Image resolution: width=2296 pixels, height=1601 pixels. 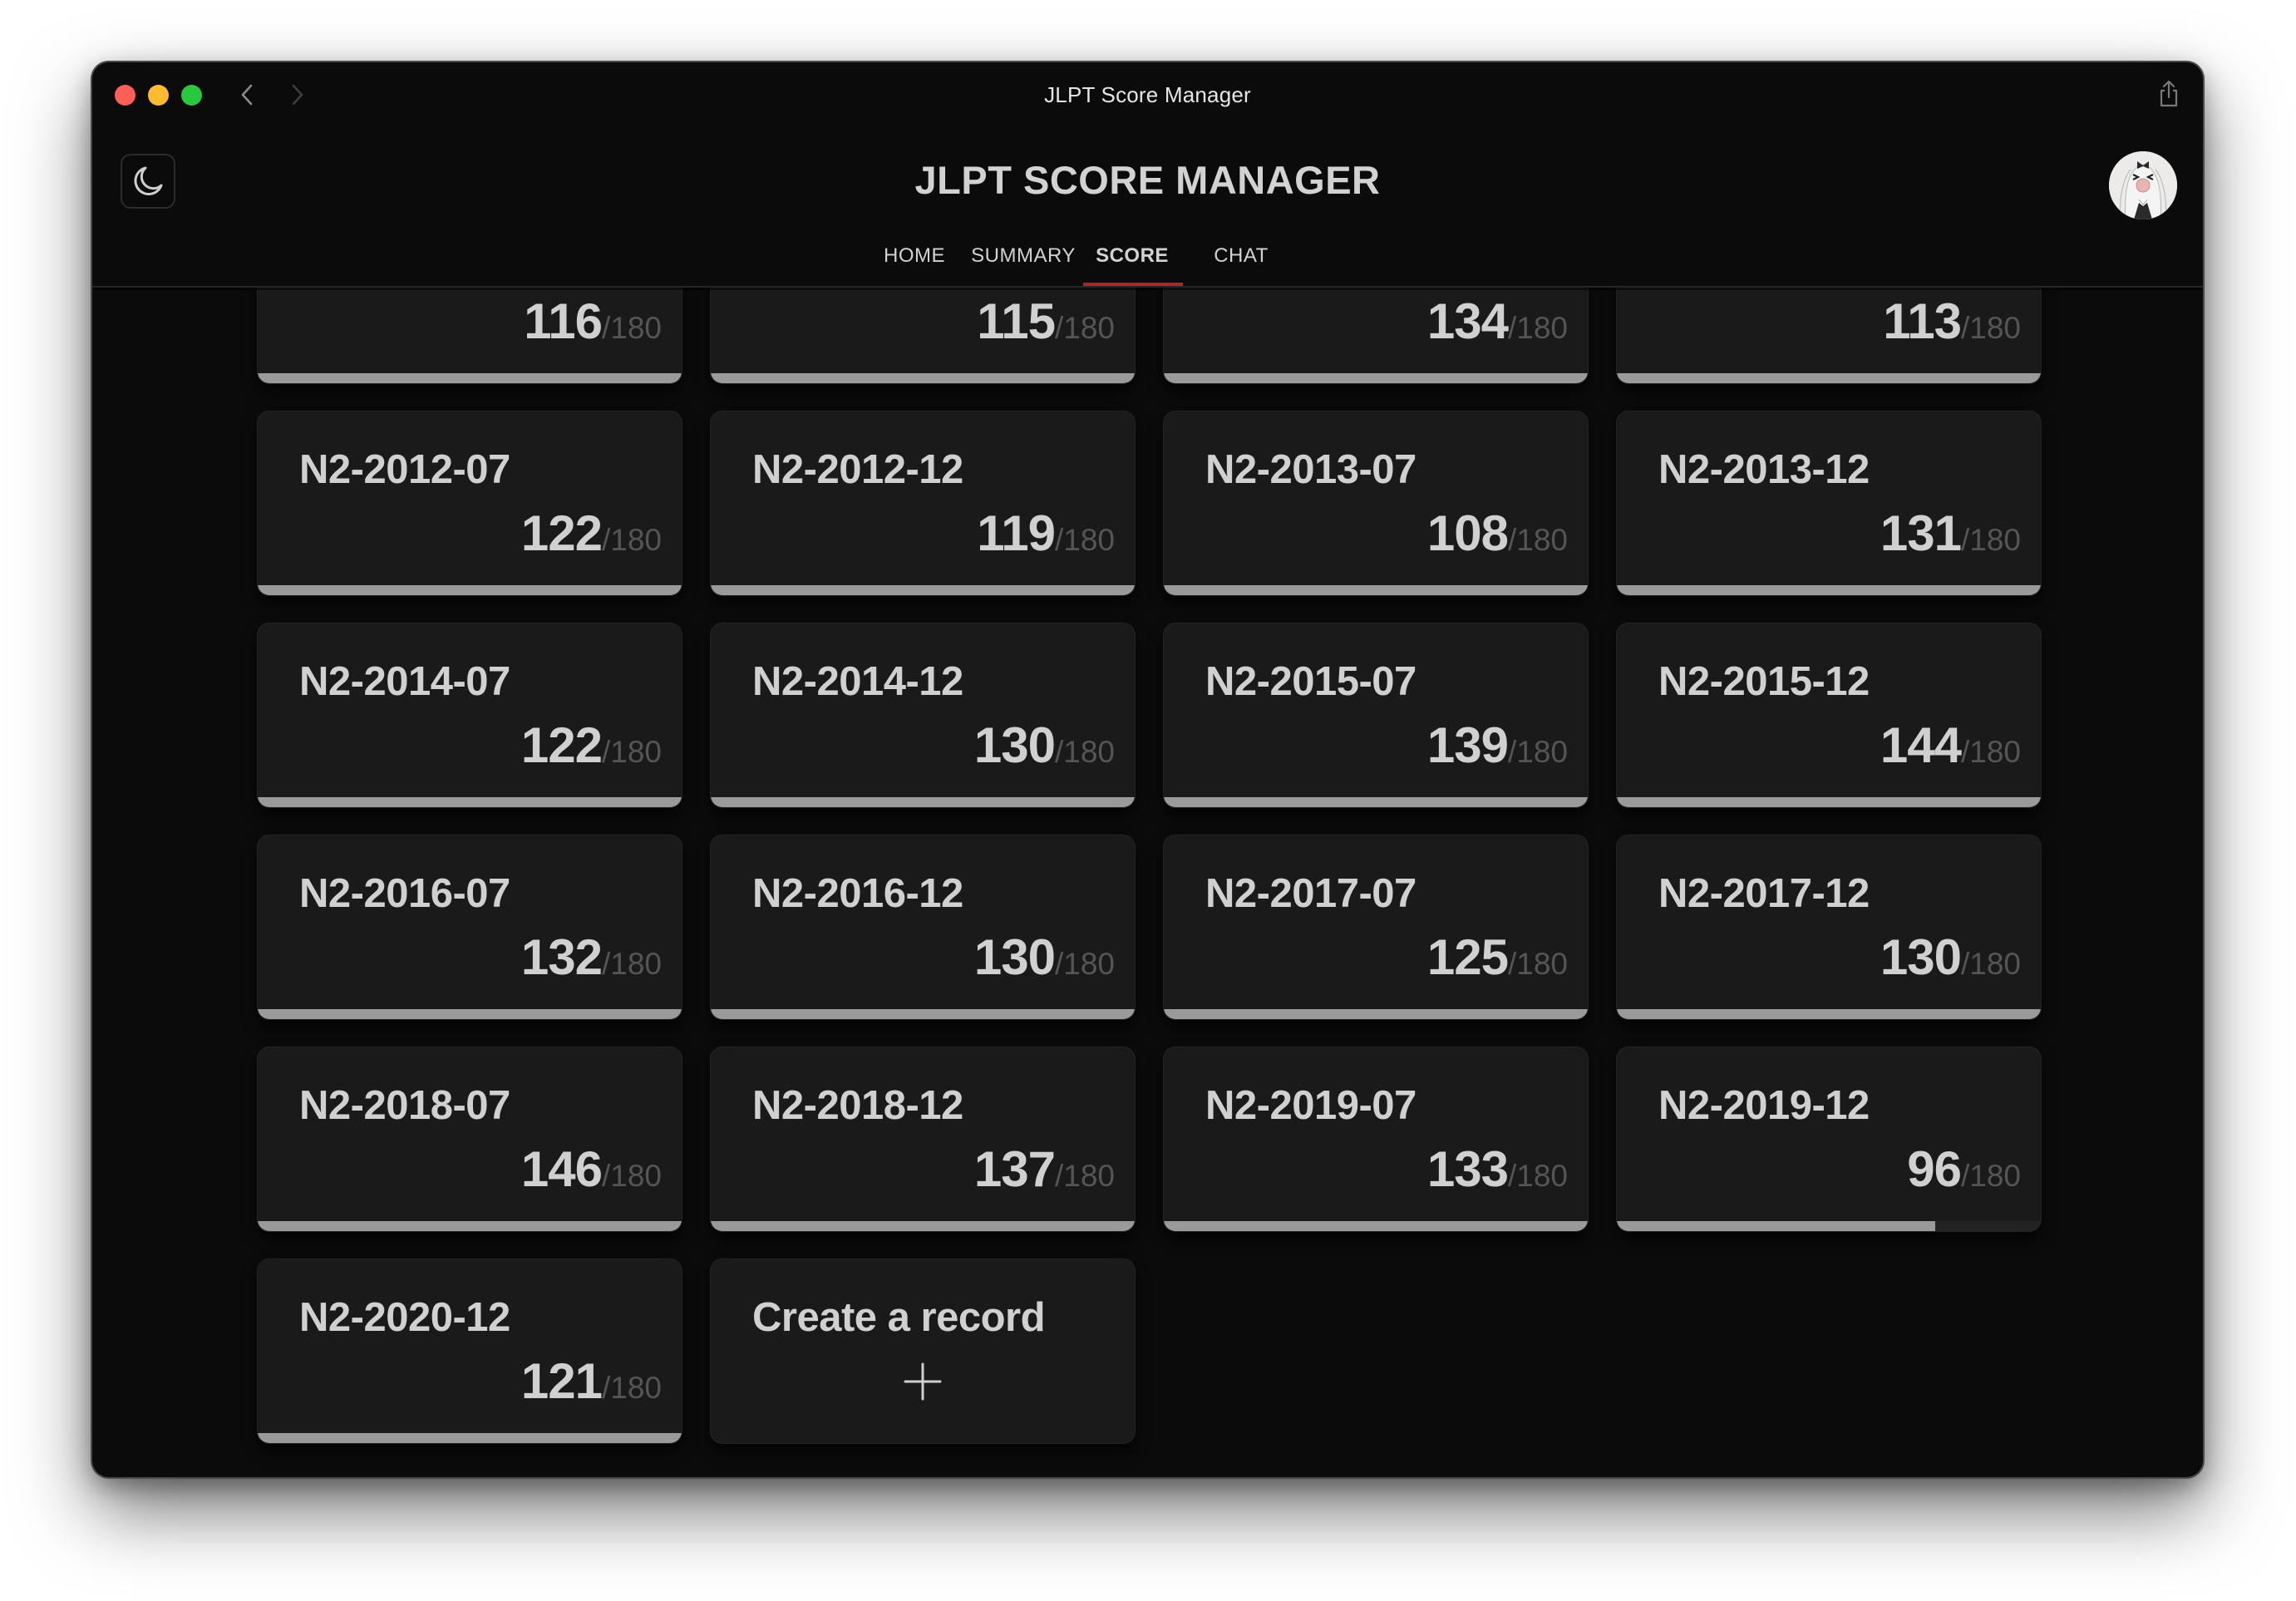 What do you see at coordinates (914, 256) in the screenshot?
I see `tab-home: HOME` at bounding box center [914, 256].